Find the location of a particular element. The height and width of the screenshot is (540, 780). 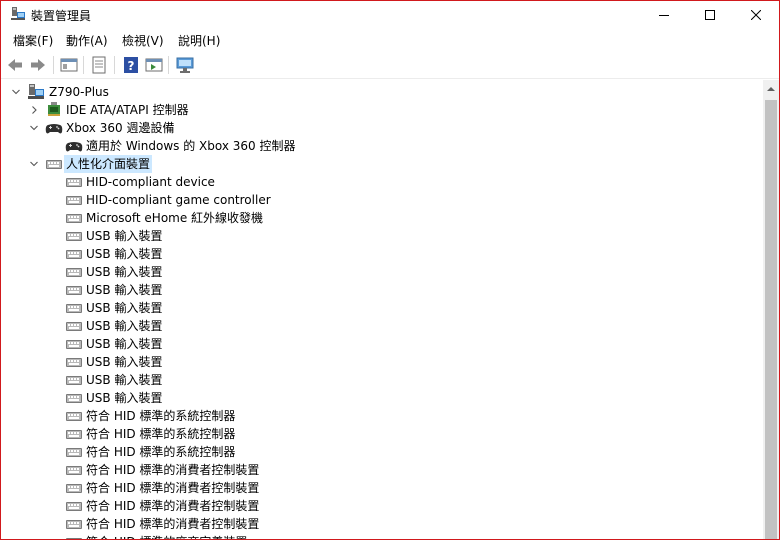

tree-node-label: 人性化介面裝置 is located at coordinates (108, 164).